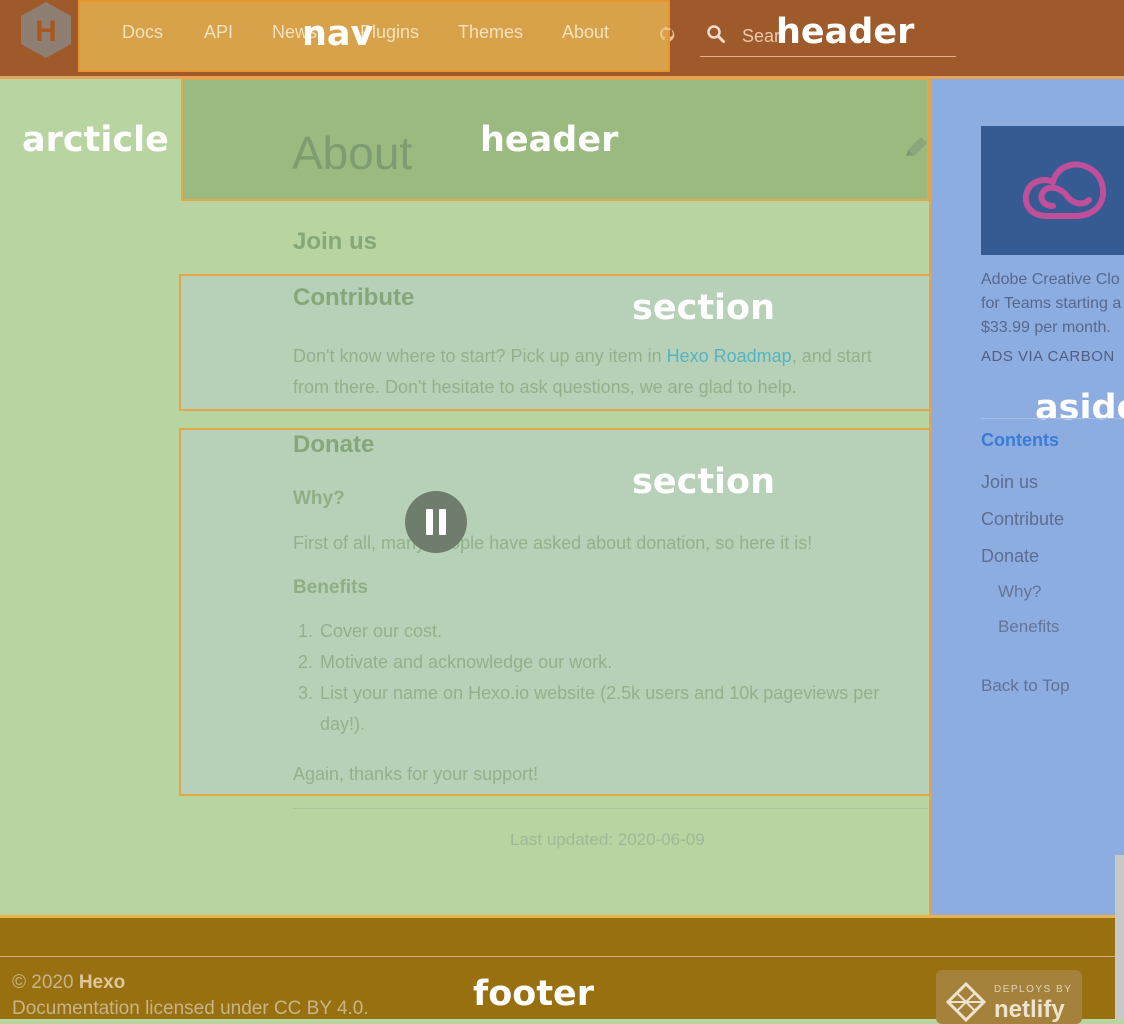  Describe the element at coordinates (549, 140) in the screenshot. I see `article-header-overlay-label: header` at that location.